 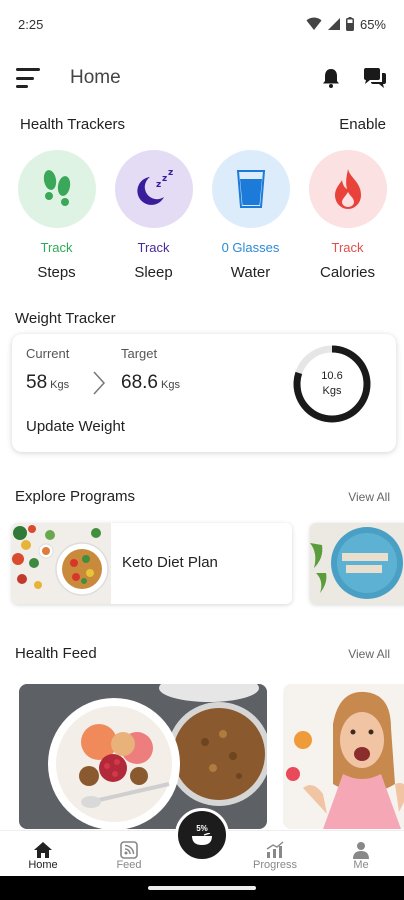 I want to click on programs-view-all-link: View All, so click(x=369, y=497).